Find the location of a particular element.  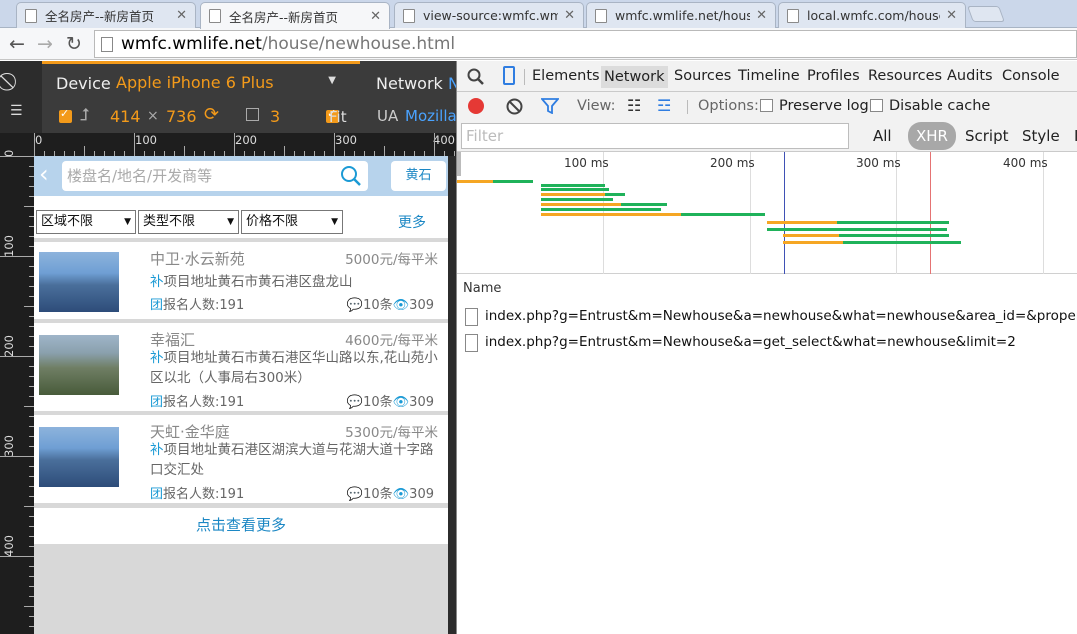

browser-tab: local.wmfc.com/house/j ✕ is located at coordinates (872, 15).